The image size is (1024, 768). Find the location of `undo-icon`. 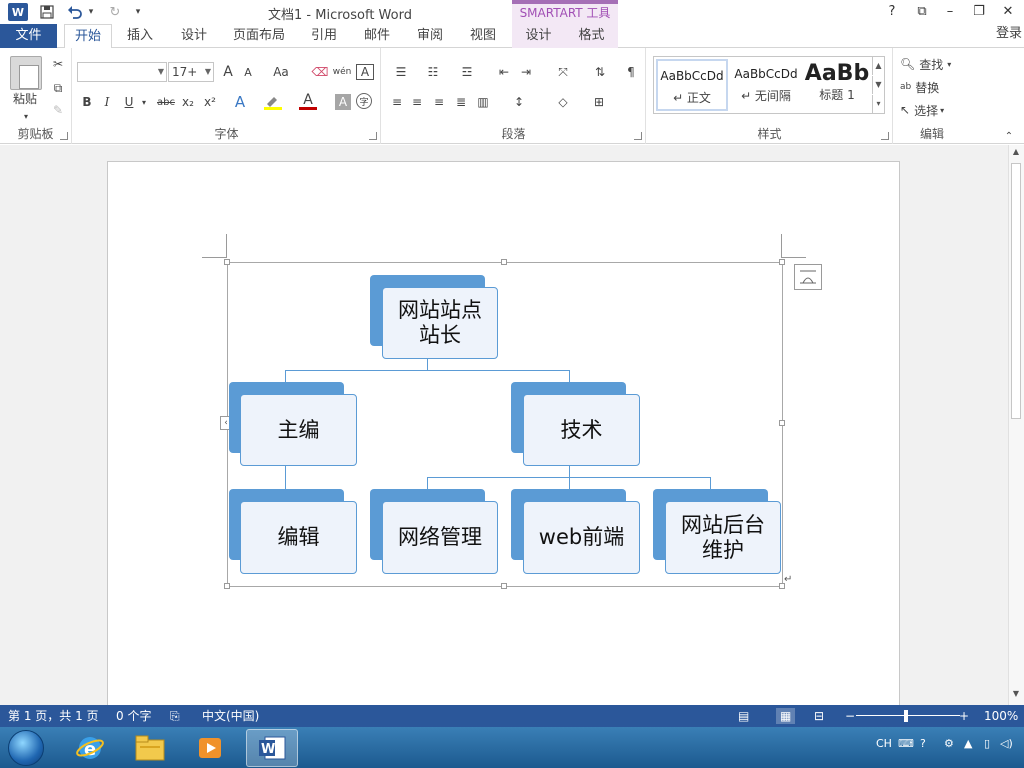

undo-icon is located at coordinates (75, 12).